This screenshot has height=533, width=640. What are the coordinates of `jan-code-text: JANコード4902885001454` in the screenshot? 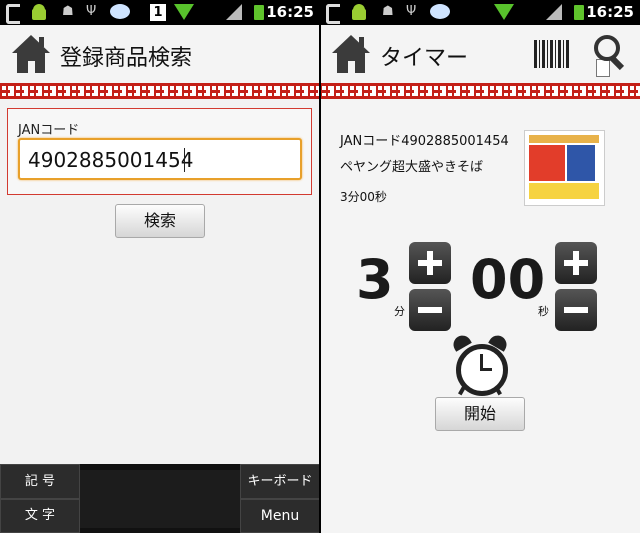 It's located at (424, 141).